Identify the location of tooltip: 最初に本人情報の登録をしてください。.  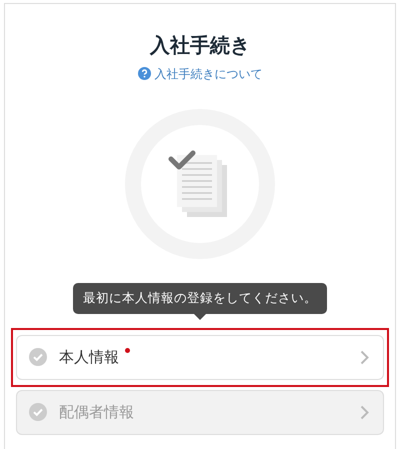
(200, 298).